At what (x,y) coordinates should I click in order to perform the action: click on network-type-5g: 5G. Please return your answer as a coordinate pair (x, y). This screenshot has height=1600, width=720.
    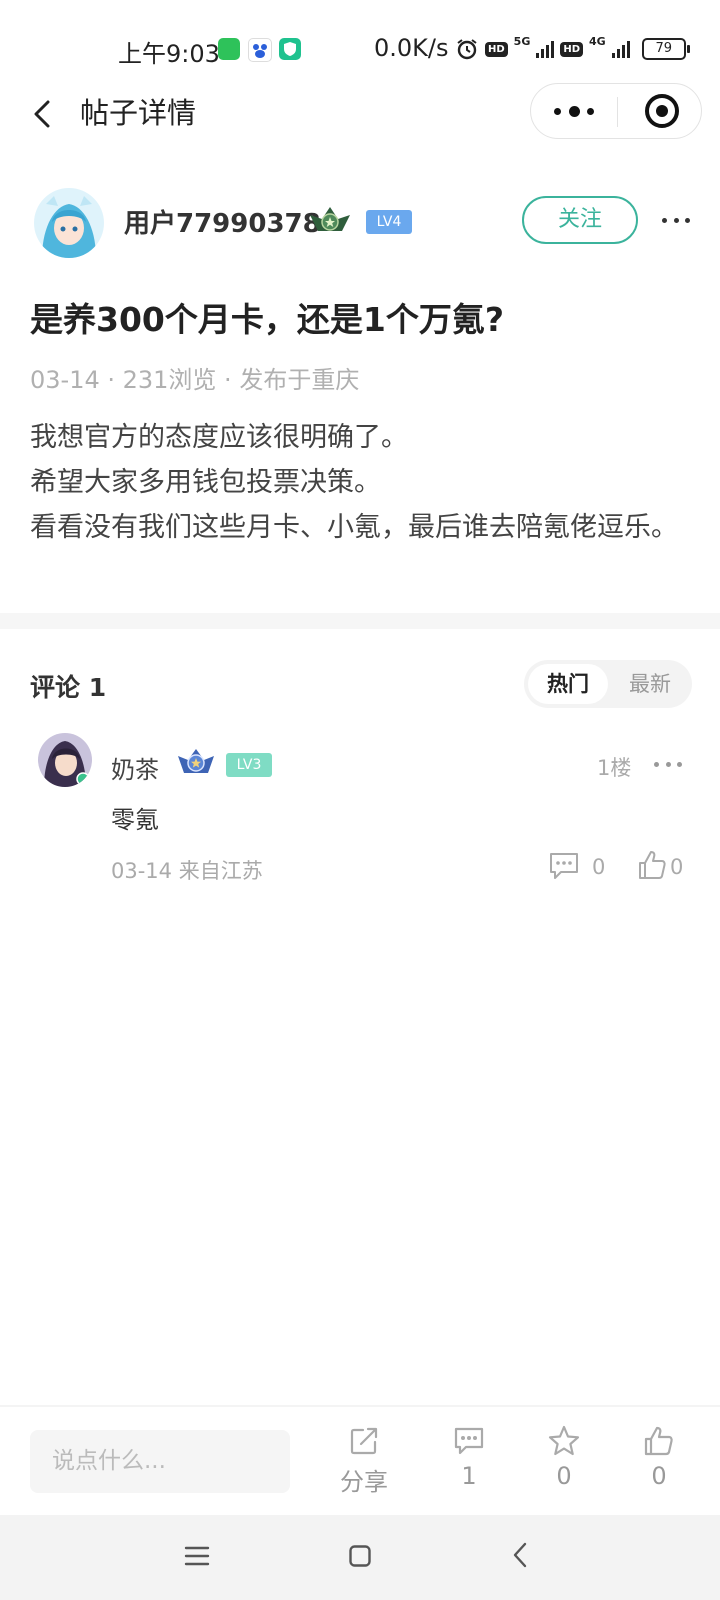
    Looking at the image, I should click on (522, 41).